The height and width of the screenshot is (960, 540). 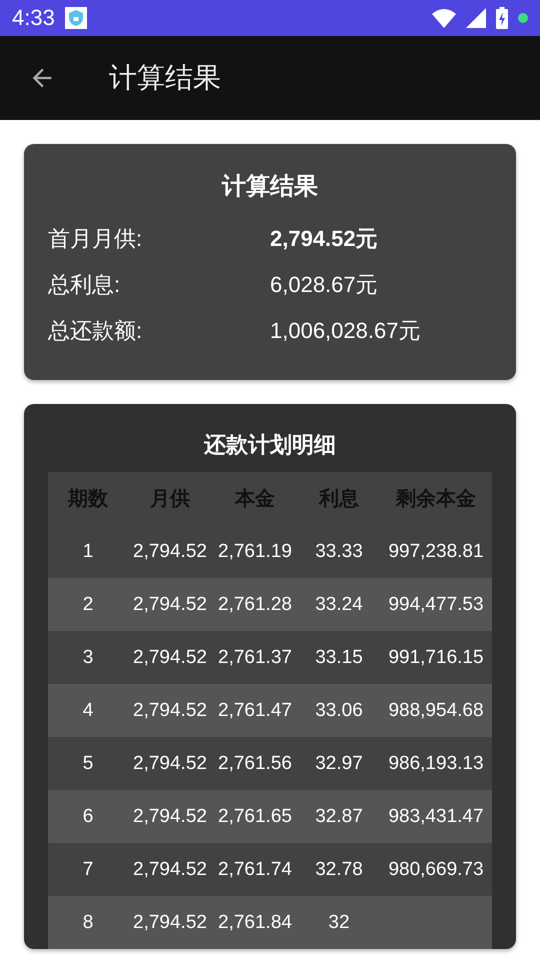 I want to click on table-cell-text: 2,761.47, so click(x=255, y=711).